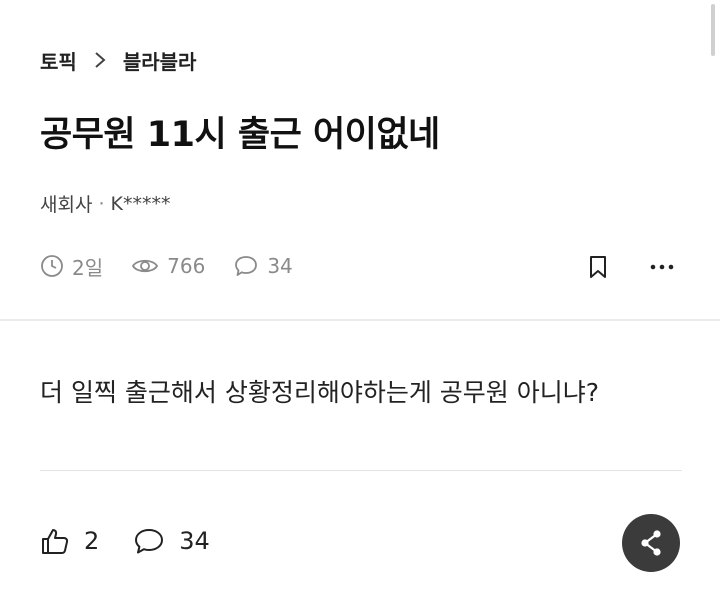  I want to click on bookmark-button, so click(598, 267).